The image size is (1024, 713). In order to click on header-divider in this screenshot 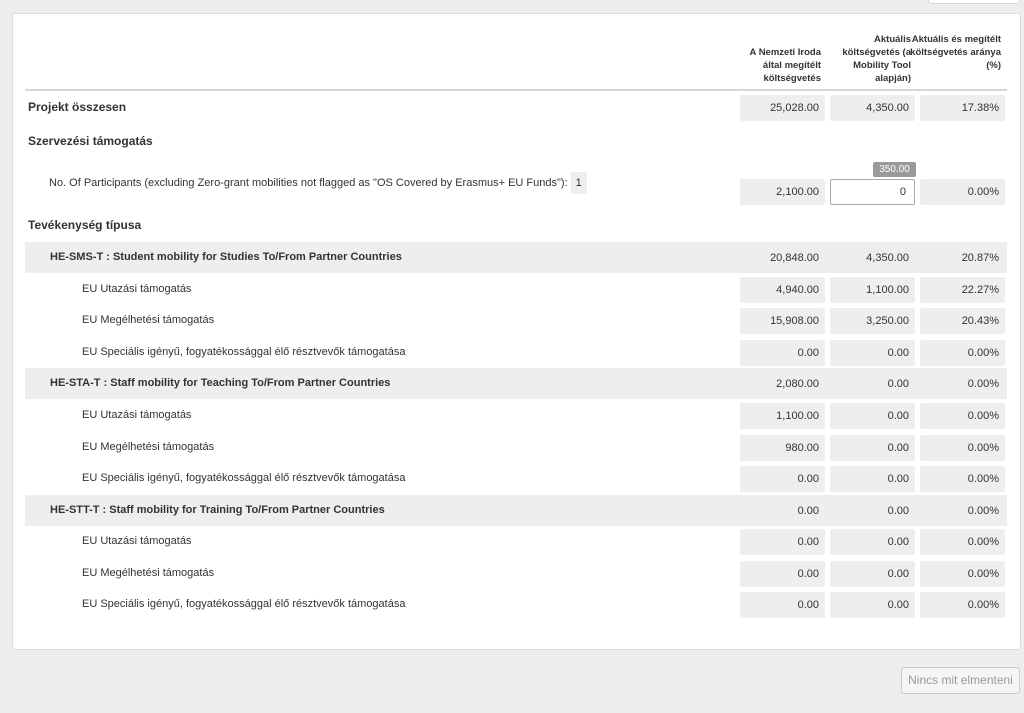, I will do `click(516, 90)`.